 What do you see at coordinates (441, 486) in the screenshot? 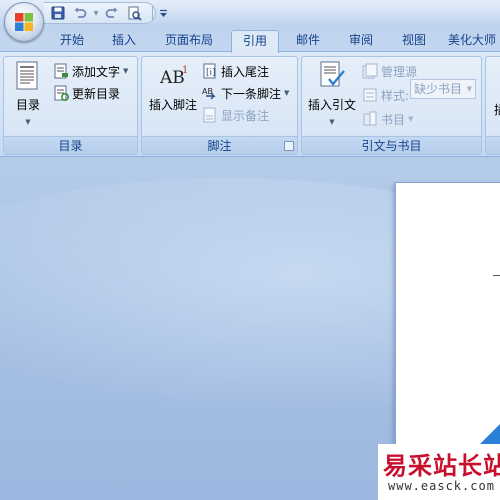
I see `watermark-url: www.easck.com` at bounding box center [441, 486].